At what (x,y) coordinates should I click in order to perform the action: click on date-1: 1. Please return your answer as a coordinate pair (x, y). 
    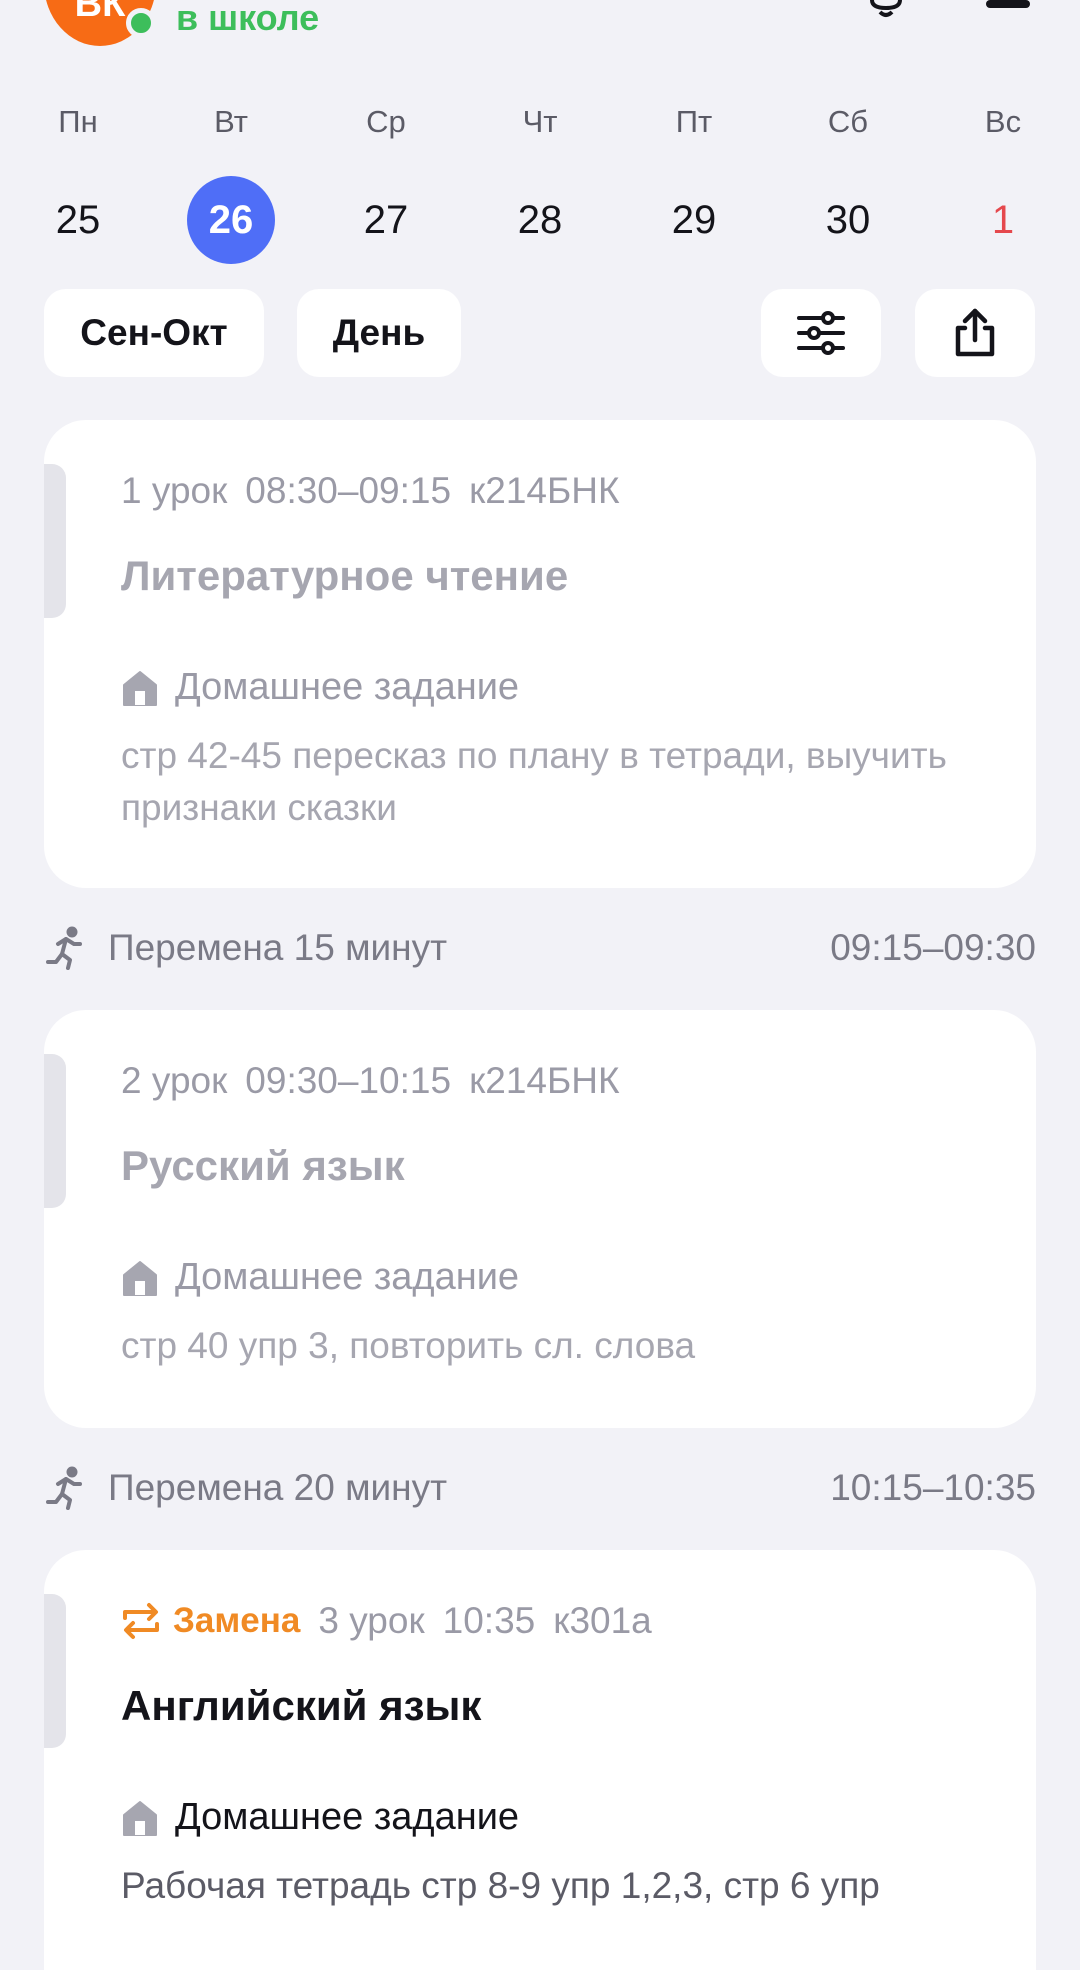
    Looking at the image, I should click on (1003, 220).